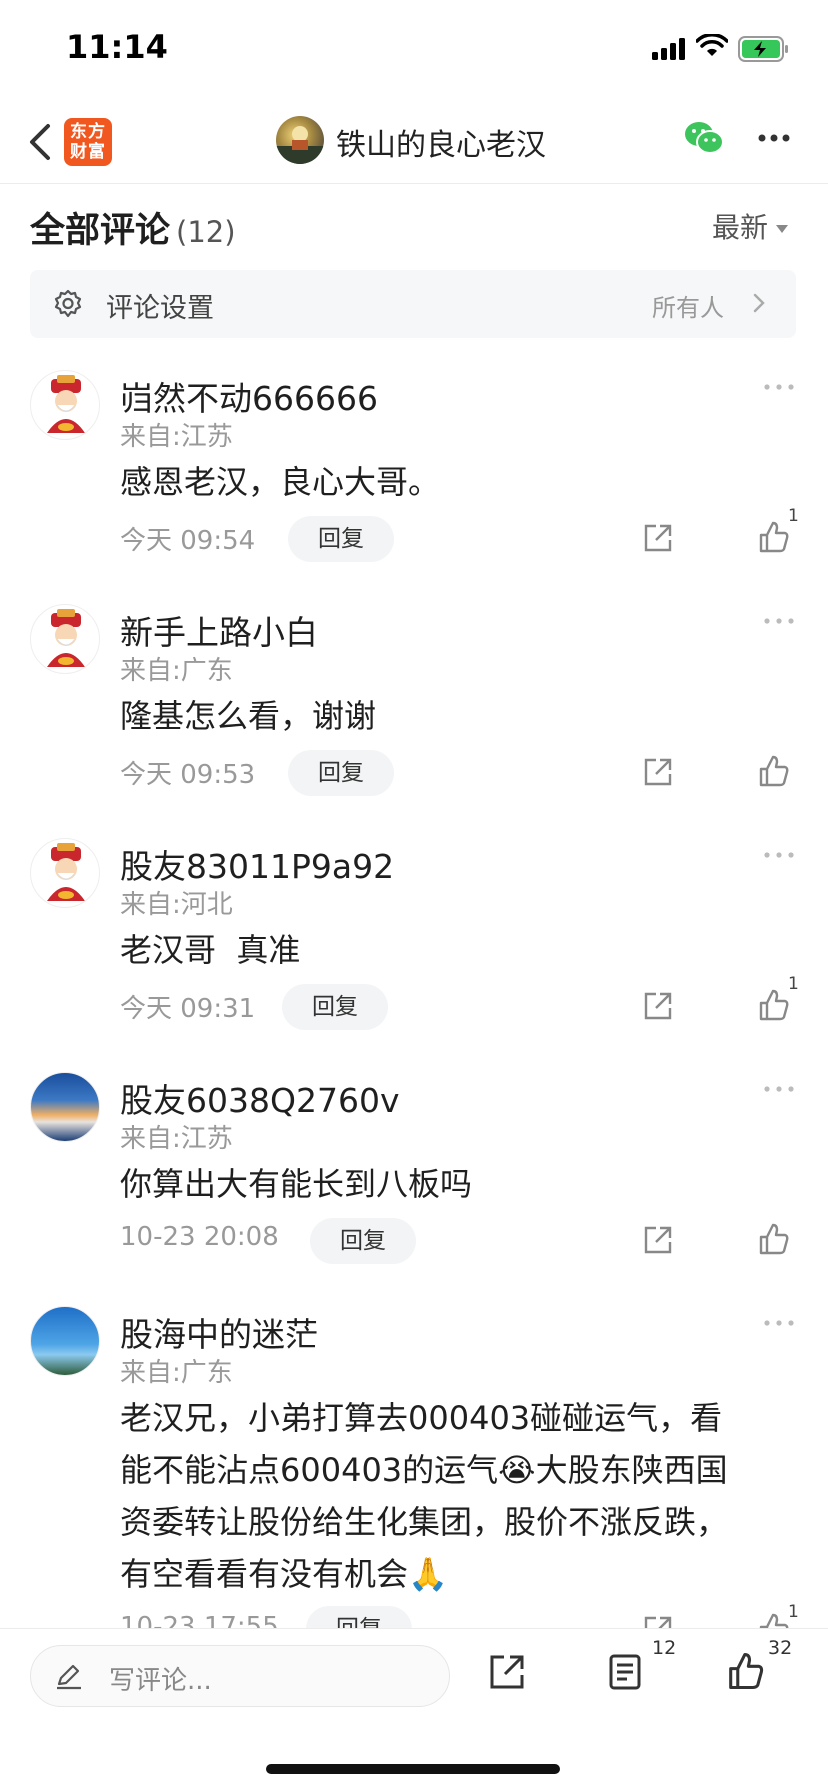 The height and width of the screenshot is (1792, 828). Describe the element at coordinates (257, 864) in the screenshot. I see `user-name: 股友83011P9a92` at that location.